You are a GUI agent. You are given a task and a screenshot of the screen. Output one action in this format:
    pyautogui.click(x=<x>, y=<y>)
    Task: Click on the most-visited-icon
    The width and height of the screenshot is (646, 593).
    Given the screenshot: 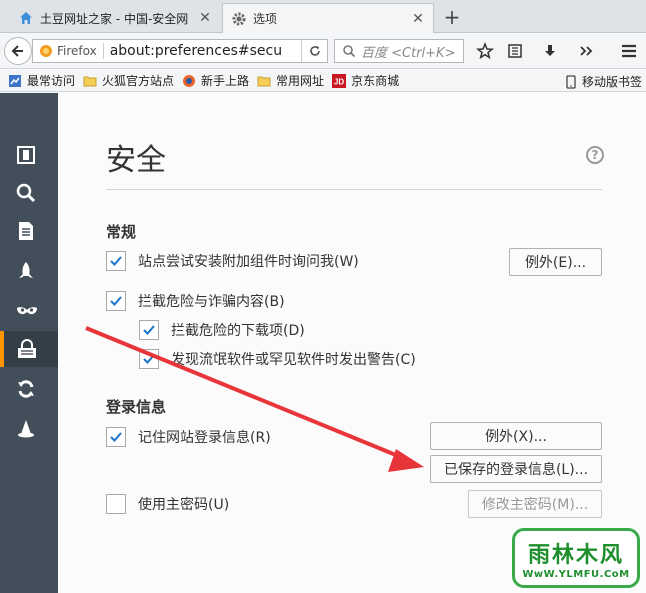 What is the action you would take?
    pyautogui.click(x=15, y=81)
    